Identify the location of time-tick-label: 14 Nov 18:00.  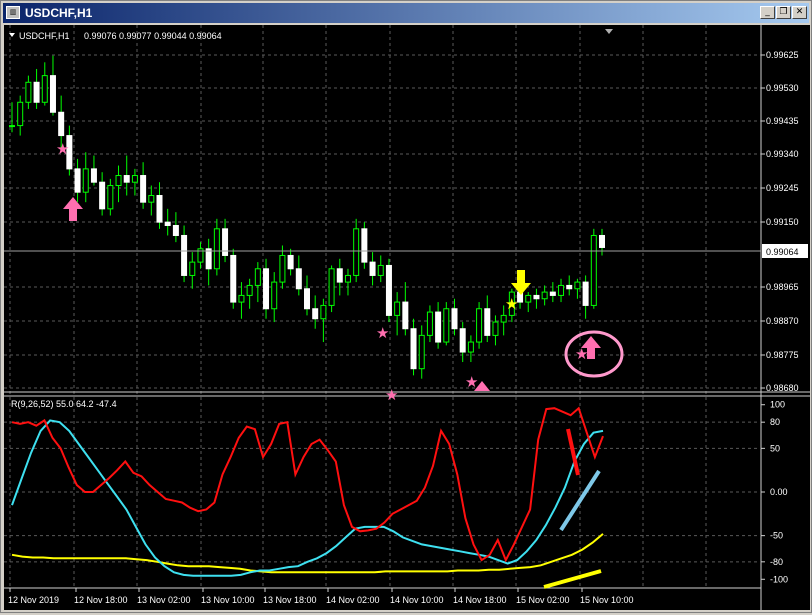
(480, 600).